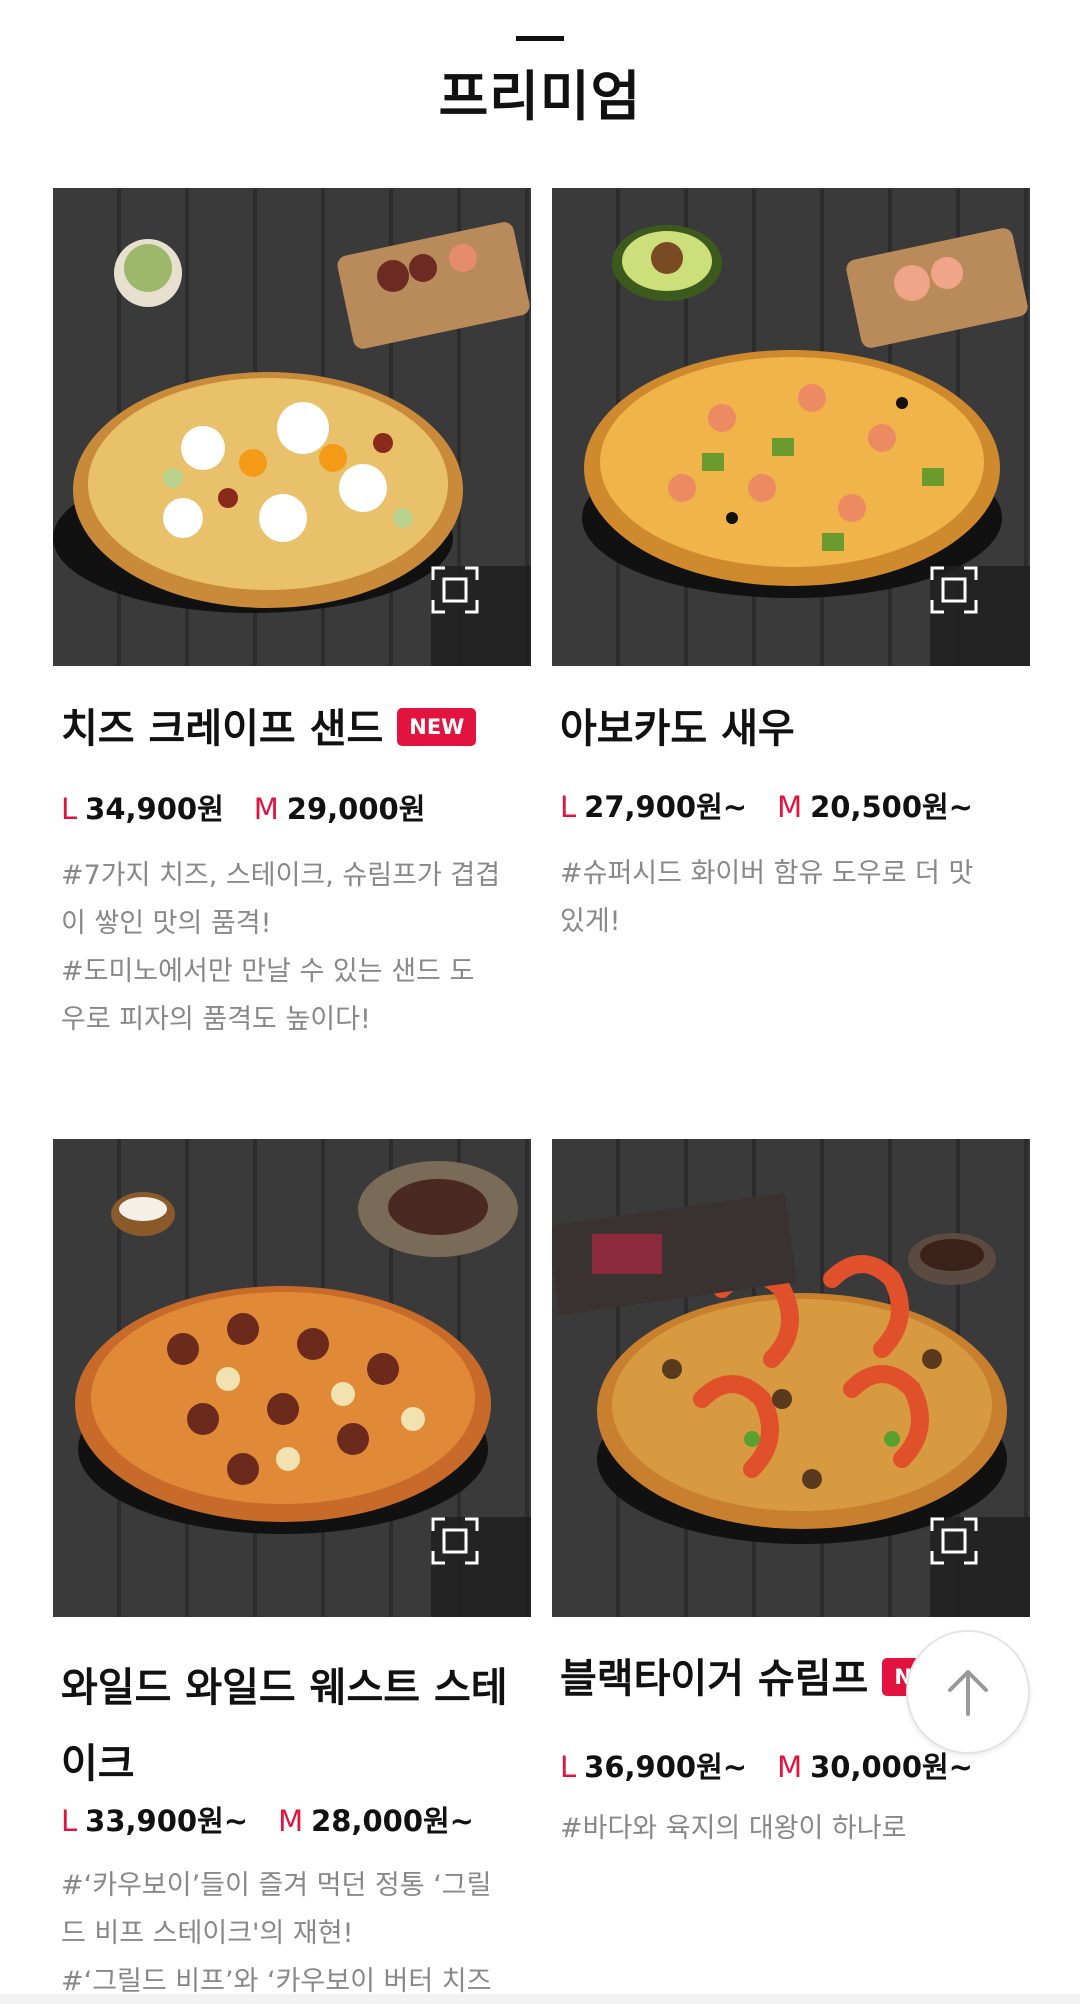 Image resolution: width=1080 pixels, height=2004 pixels. Describe the element at coordinates (281, 875) in the screenshot. I see `desc-line: #7가지 치즈, 스테이크, 슈림프가 겹겹` at that location.